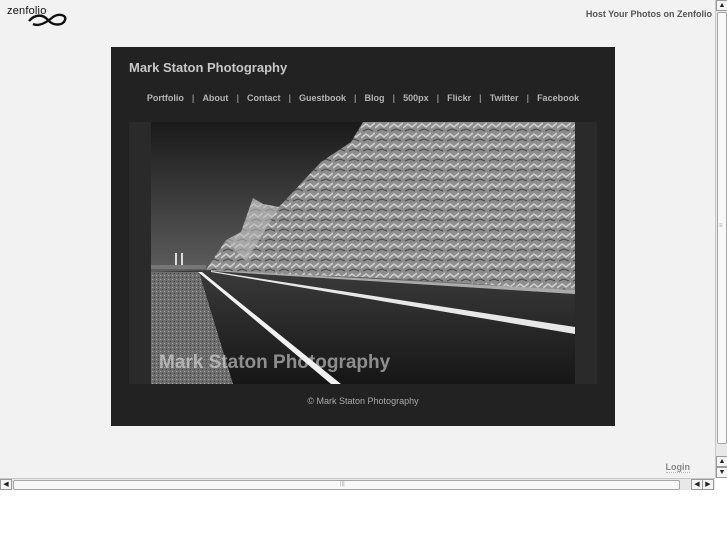 The image size is (727, 545). Describe the element at coordinates (342, 484) in the screenshot. I see `hthumb-grip-icon: |||` at that location.